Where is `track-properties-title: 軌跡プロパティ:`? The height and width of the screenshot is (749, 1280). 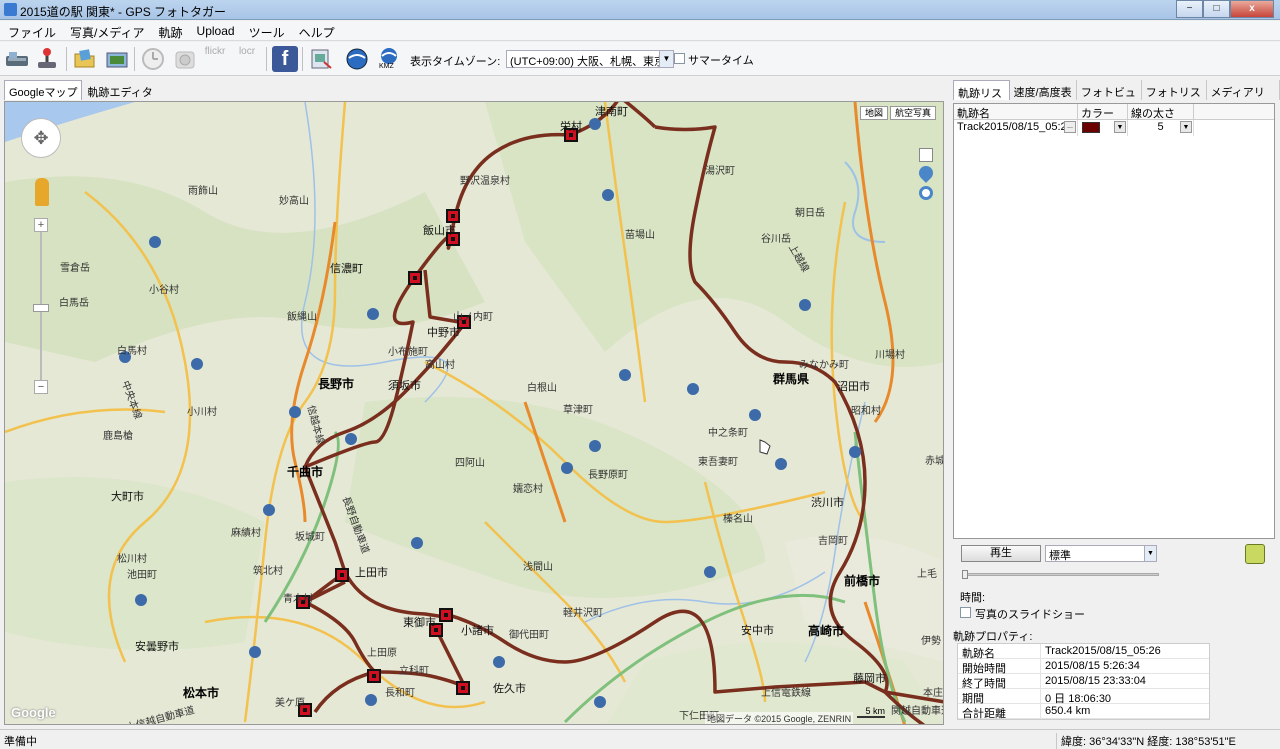
track-properties-title: 軌跡プロパティ: is located at coordinates (993, 637).